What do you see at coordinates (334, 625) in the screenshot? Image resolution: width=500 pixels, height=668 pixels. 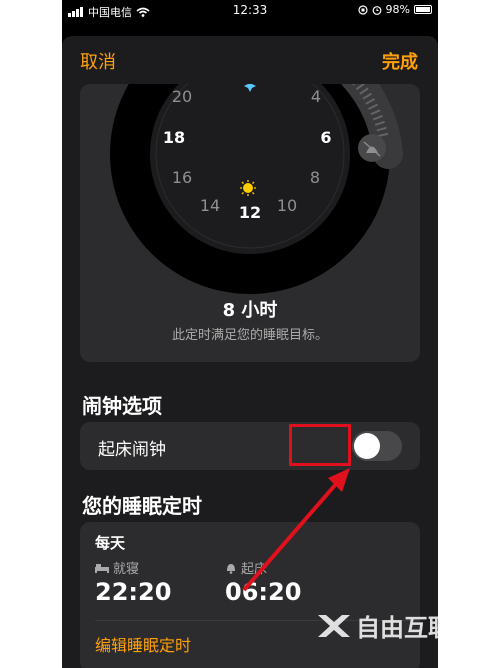 I see `watermark-logo-icon` at bounding box center [334, 625].